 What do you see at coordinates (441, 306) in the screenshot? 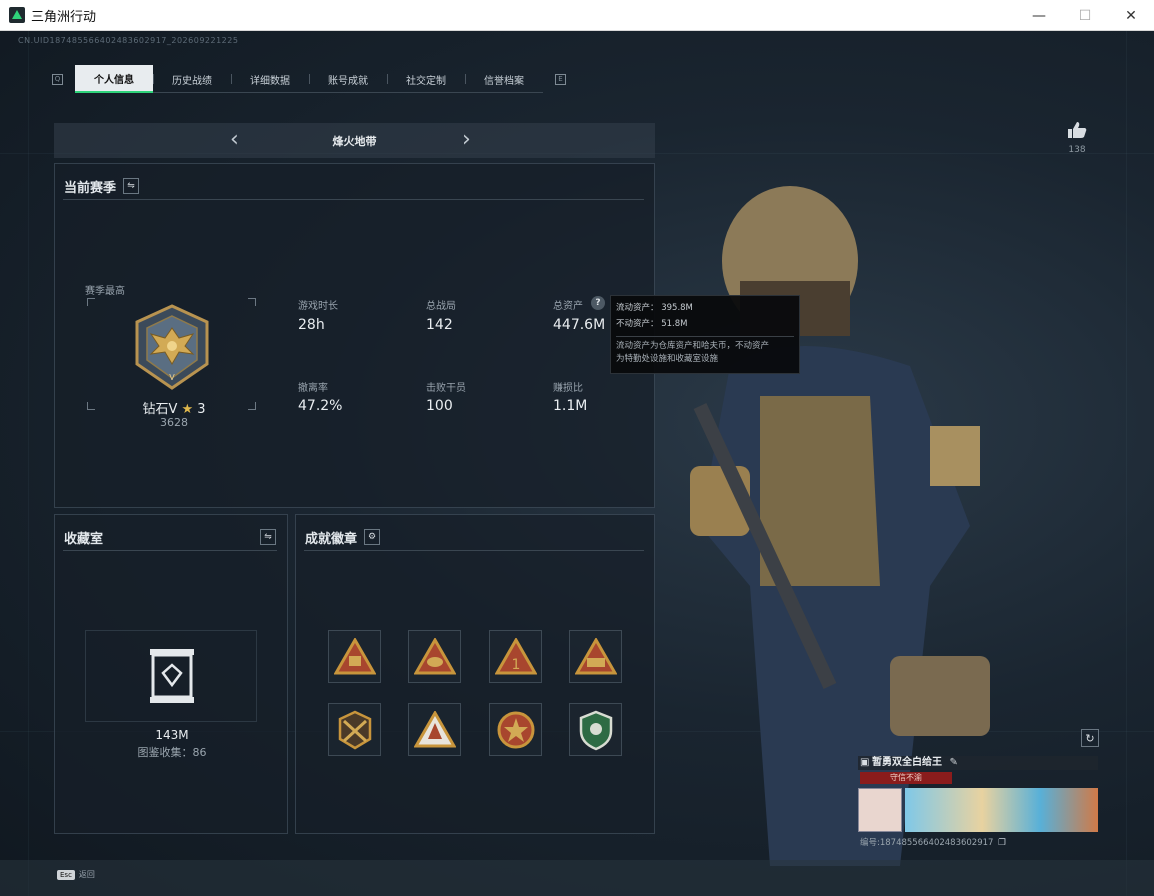
I see `stat-label-matches: 总战局` at bounding box center [441, 306].